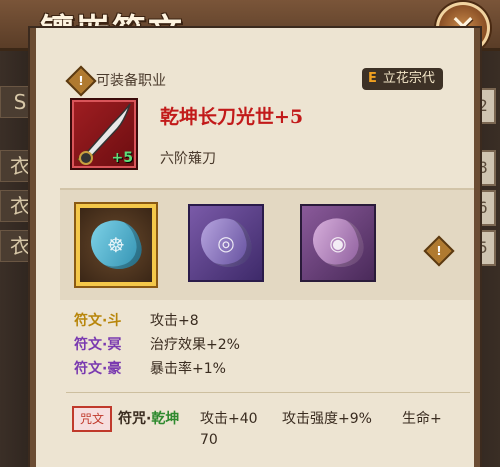  Describe the element at coordinates (188, 369) in the screenshot. I see `rune-stat-effect: 暴击率+1%` at that location.